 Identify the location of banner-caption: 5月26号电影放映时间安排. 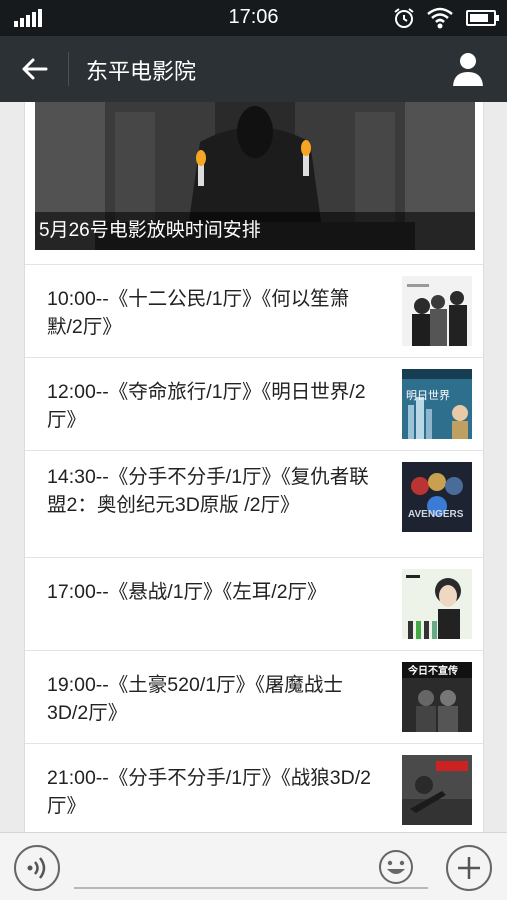
(255, 231).